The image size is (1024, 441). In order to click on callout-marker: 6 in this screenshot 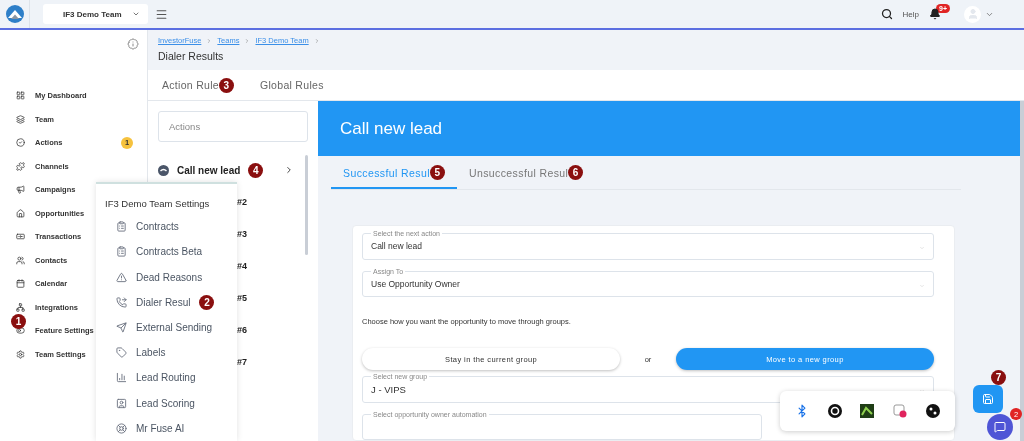, I will do `click(576, 172)`.